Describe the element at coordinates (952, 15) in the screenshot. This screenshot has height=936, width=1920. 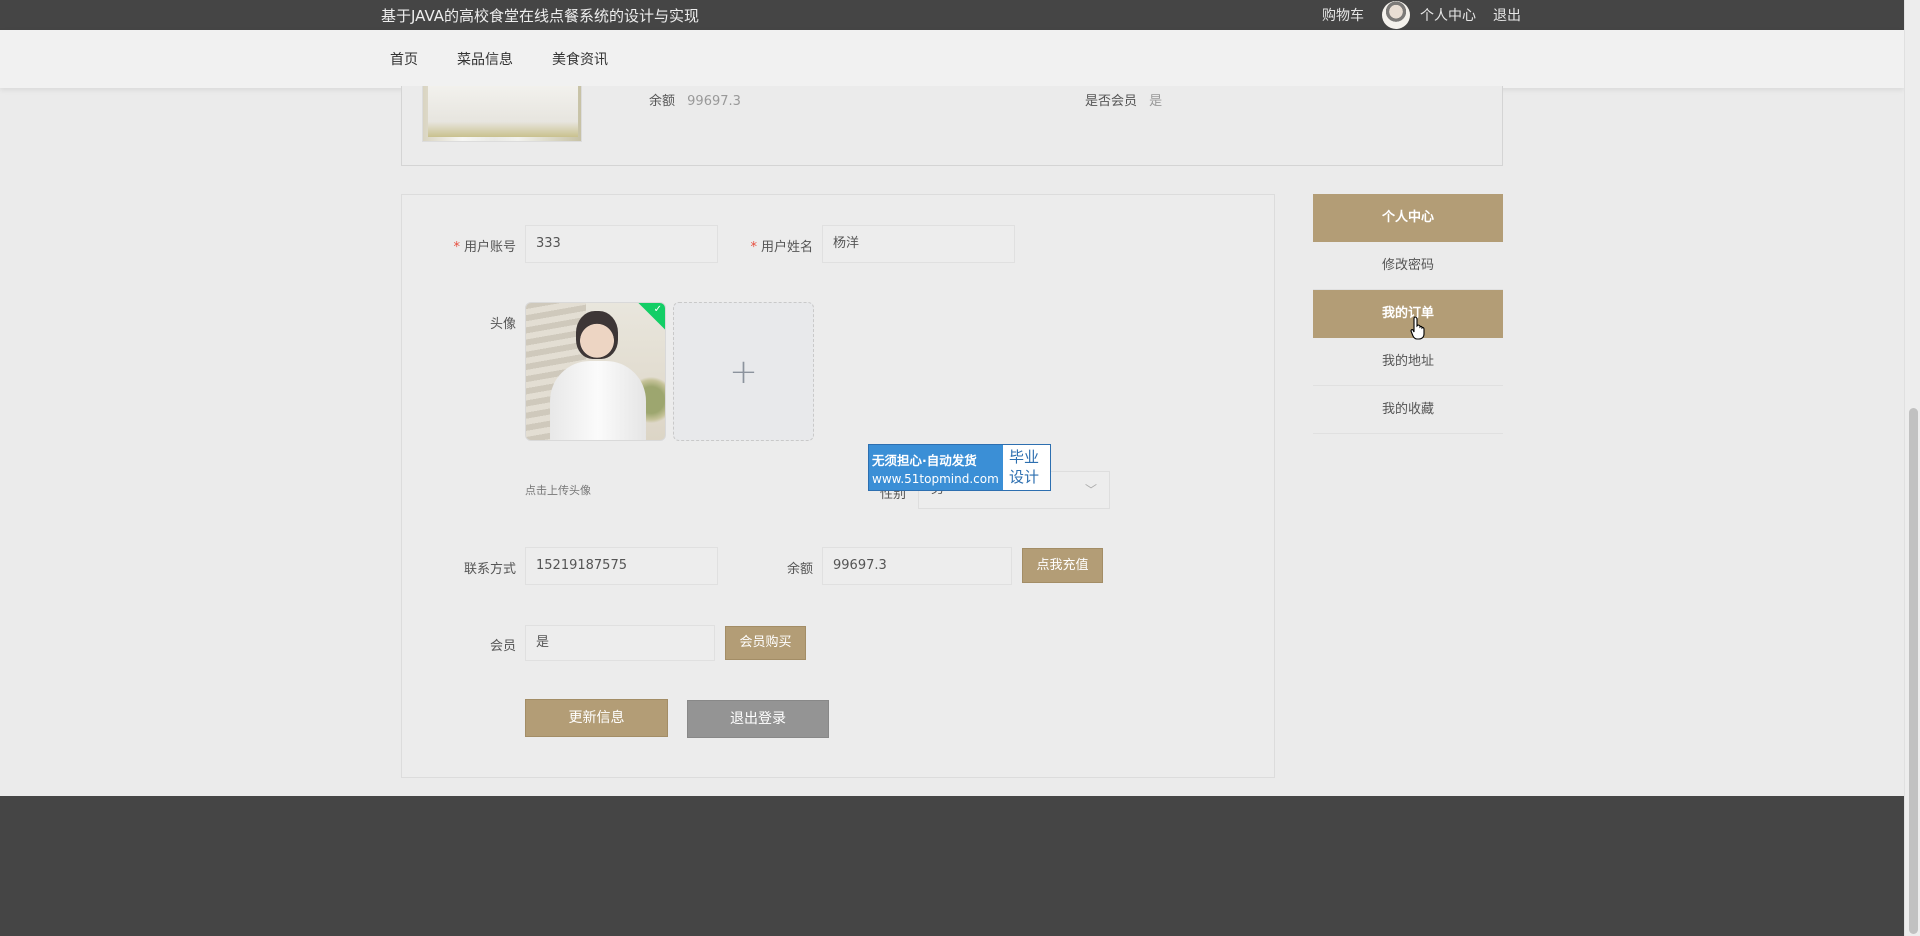
I see `top-bar: 基于JAVA的高校食堂在线点餐系统的设计与实现 购物车 个人中心 退出` at that location.